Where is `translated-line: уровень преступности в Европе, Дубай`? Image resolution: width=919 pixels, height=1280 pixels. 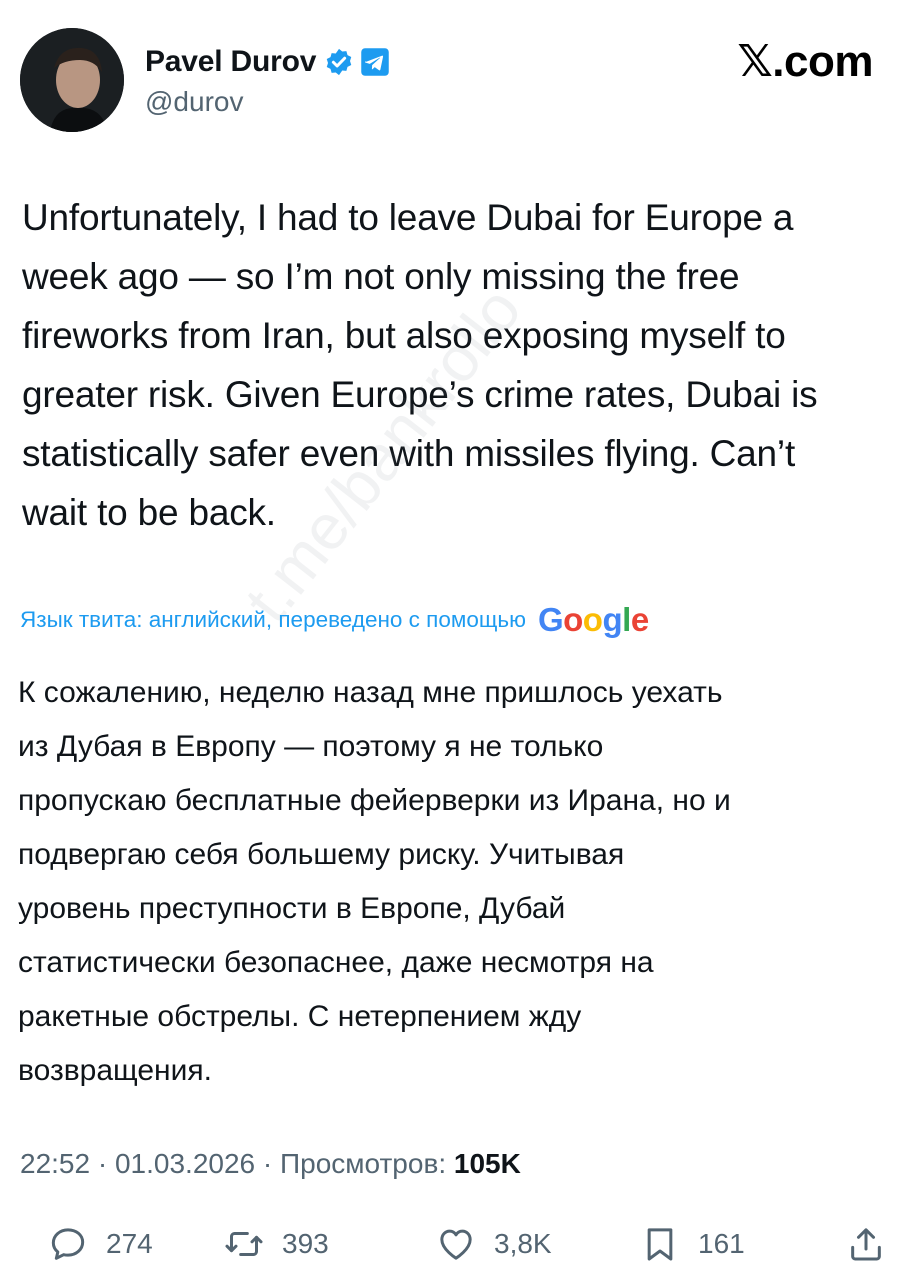
translated-line: уровень преступности в Европе, Дубай is located at coordinates (292, 908).